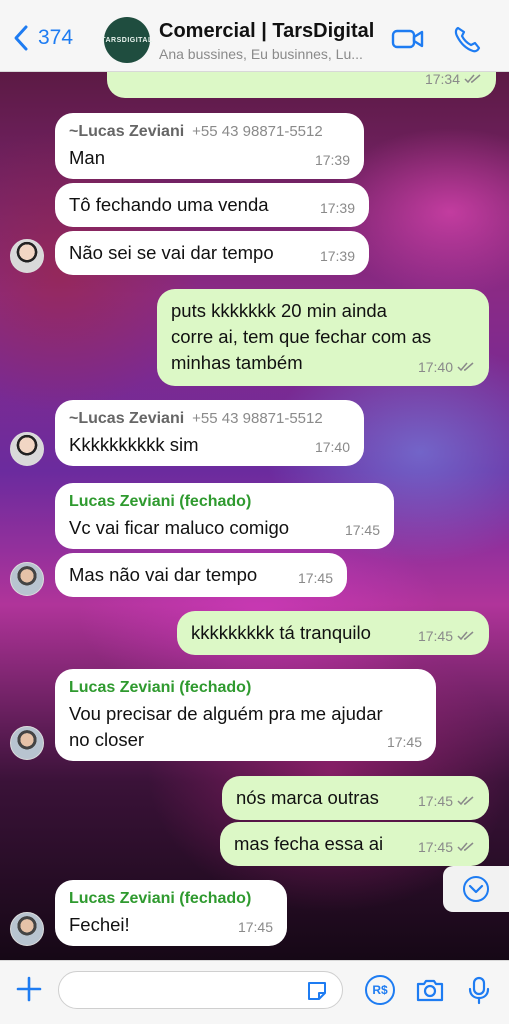 This screenshot has width=509, height=1024. I want to click on plus-icon, so click(29, 989).